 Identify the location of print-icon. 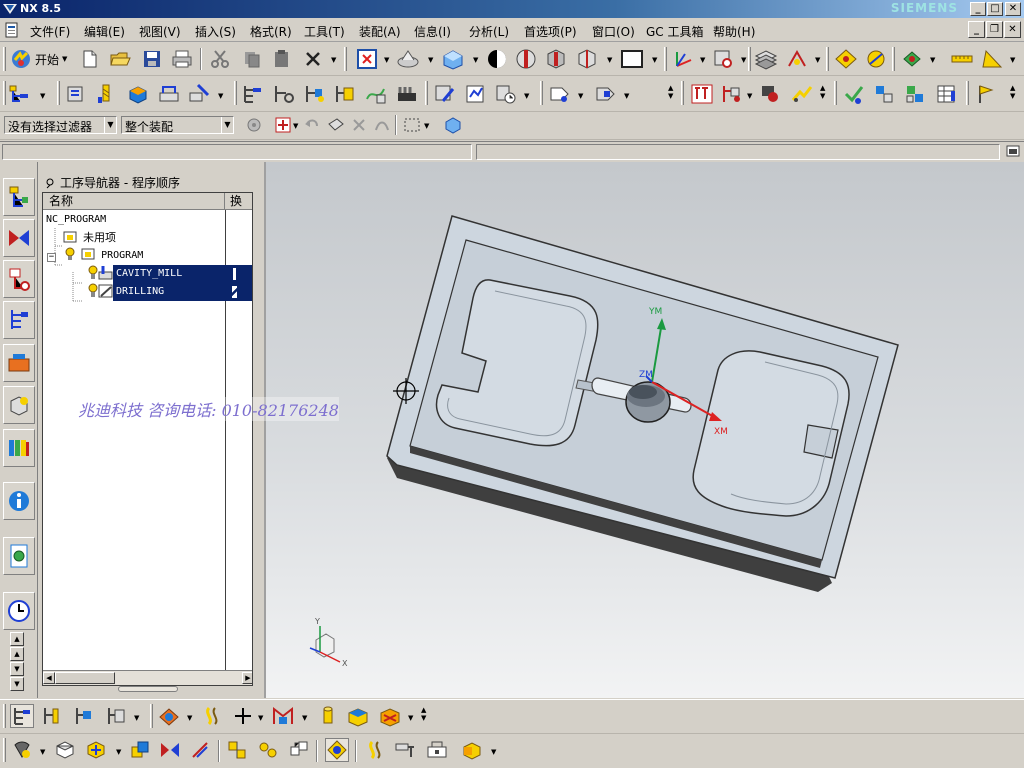
(182, 59).